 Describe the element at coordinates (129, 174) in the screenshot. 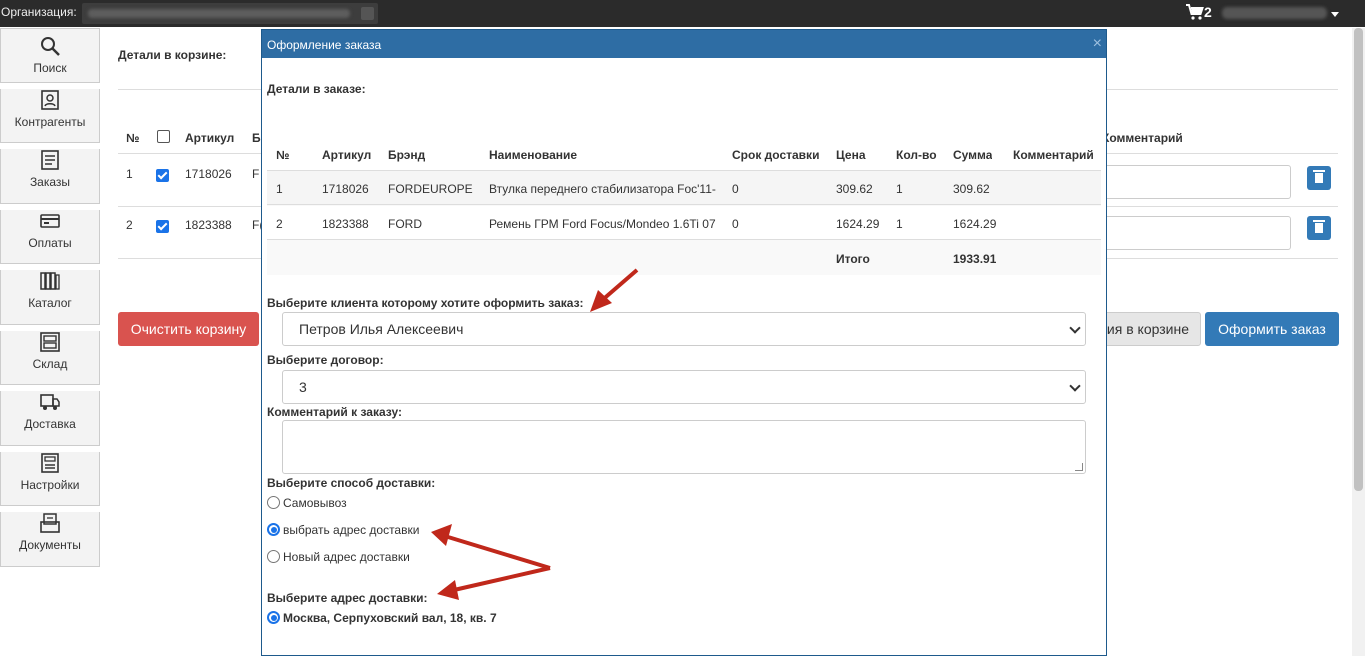

I see `cart-row-num: 1` at that location.